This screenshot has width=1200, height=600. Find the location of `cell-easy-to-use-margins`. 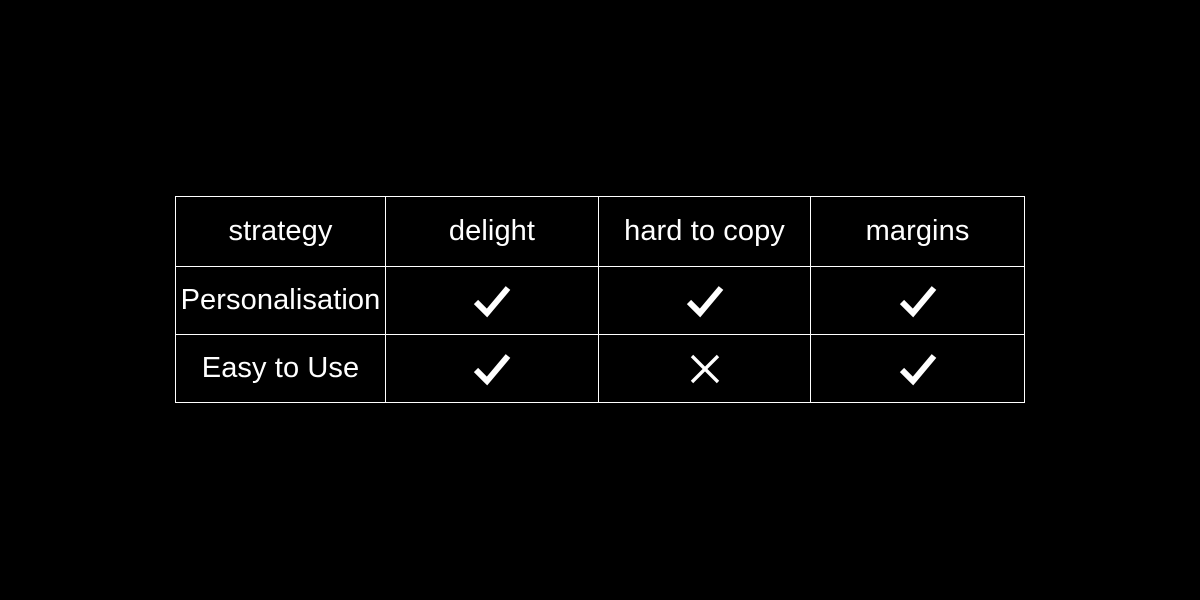

cell-easy-to-use-margins is located at coordinates (917, 368).